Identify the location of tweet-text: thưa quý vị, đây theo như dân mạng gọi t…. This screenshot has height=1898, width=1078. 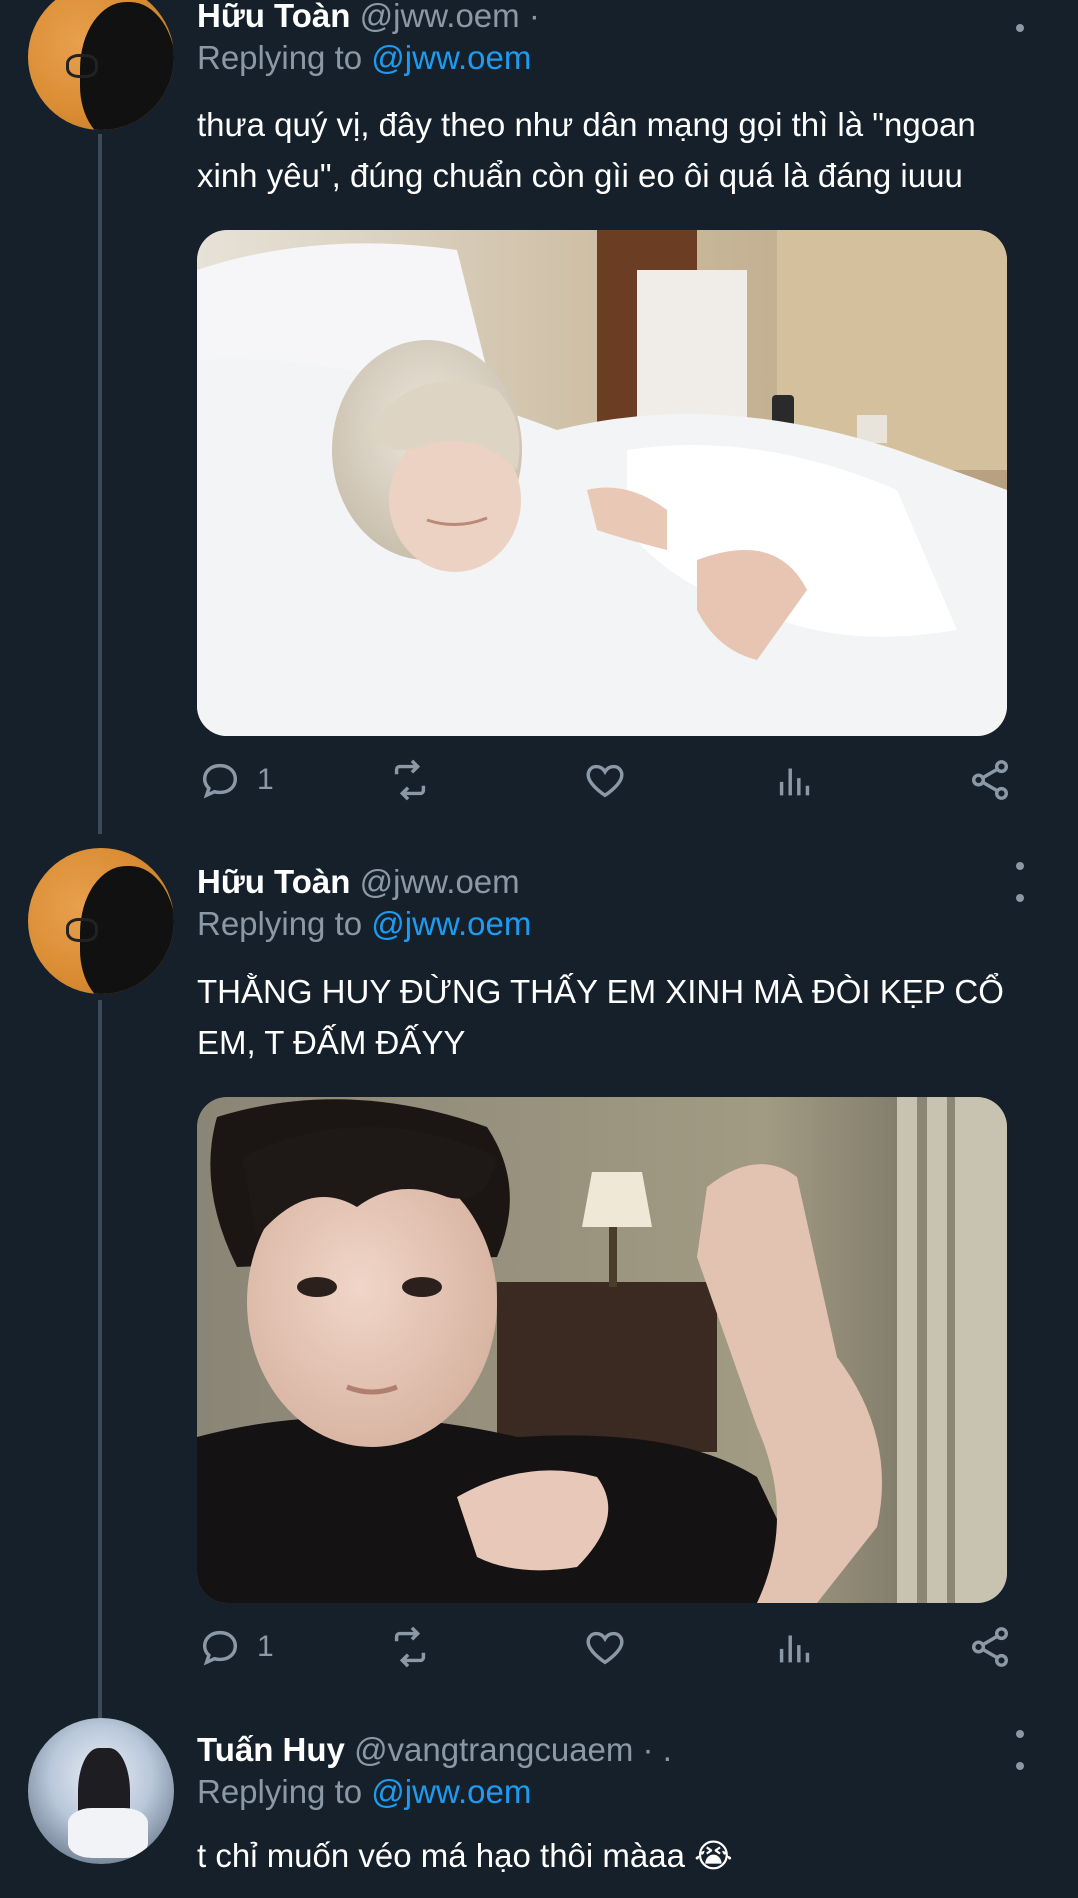
(586, 150).